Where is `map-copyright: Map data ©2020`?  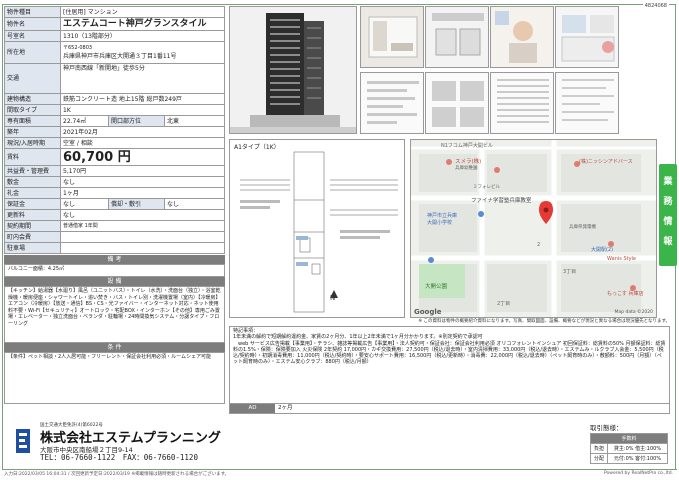 map-copyright: Map data ©2020 is located at coordinates (633, 312).